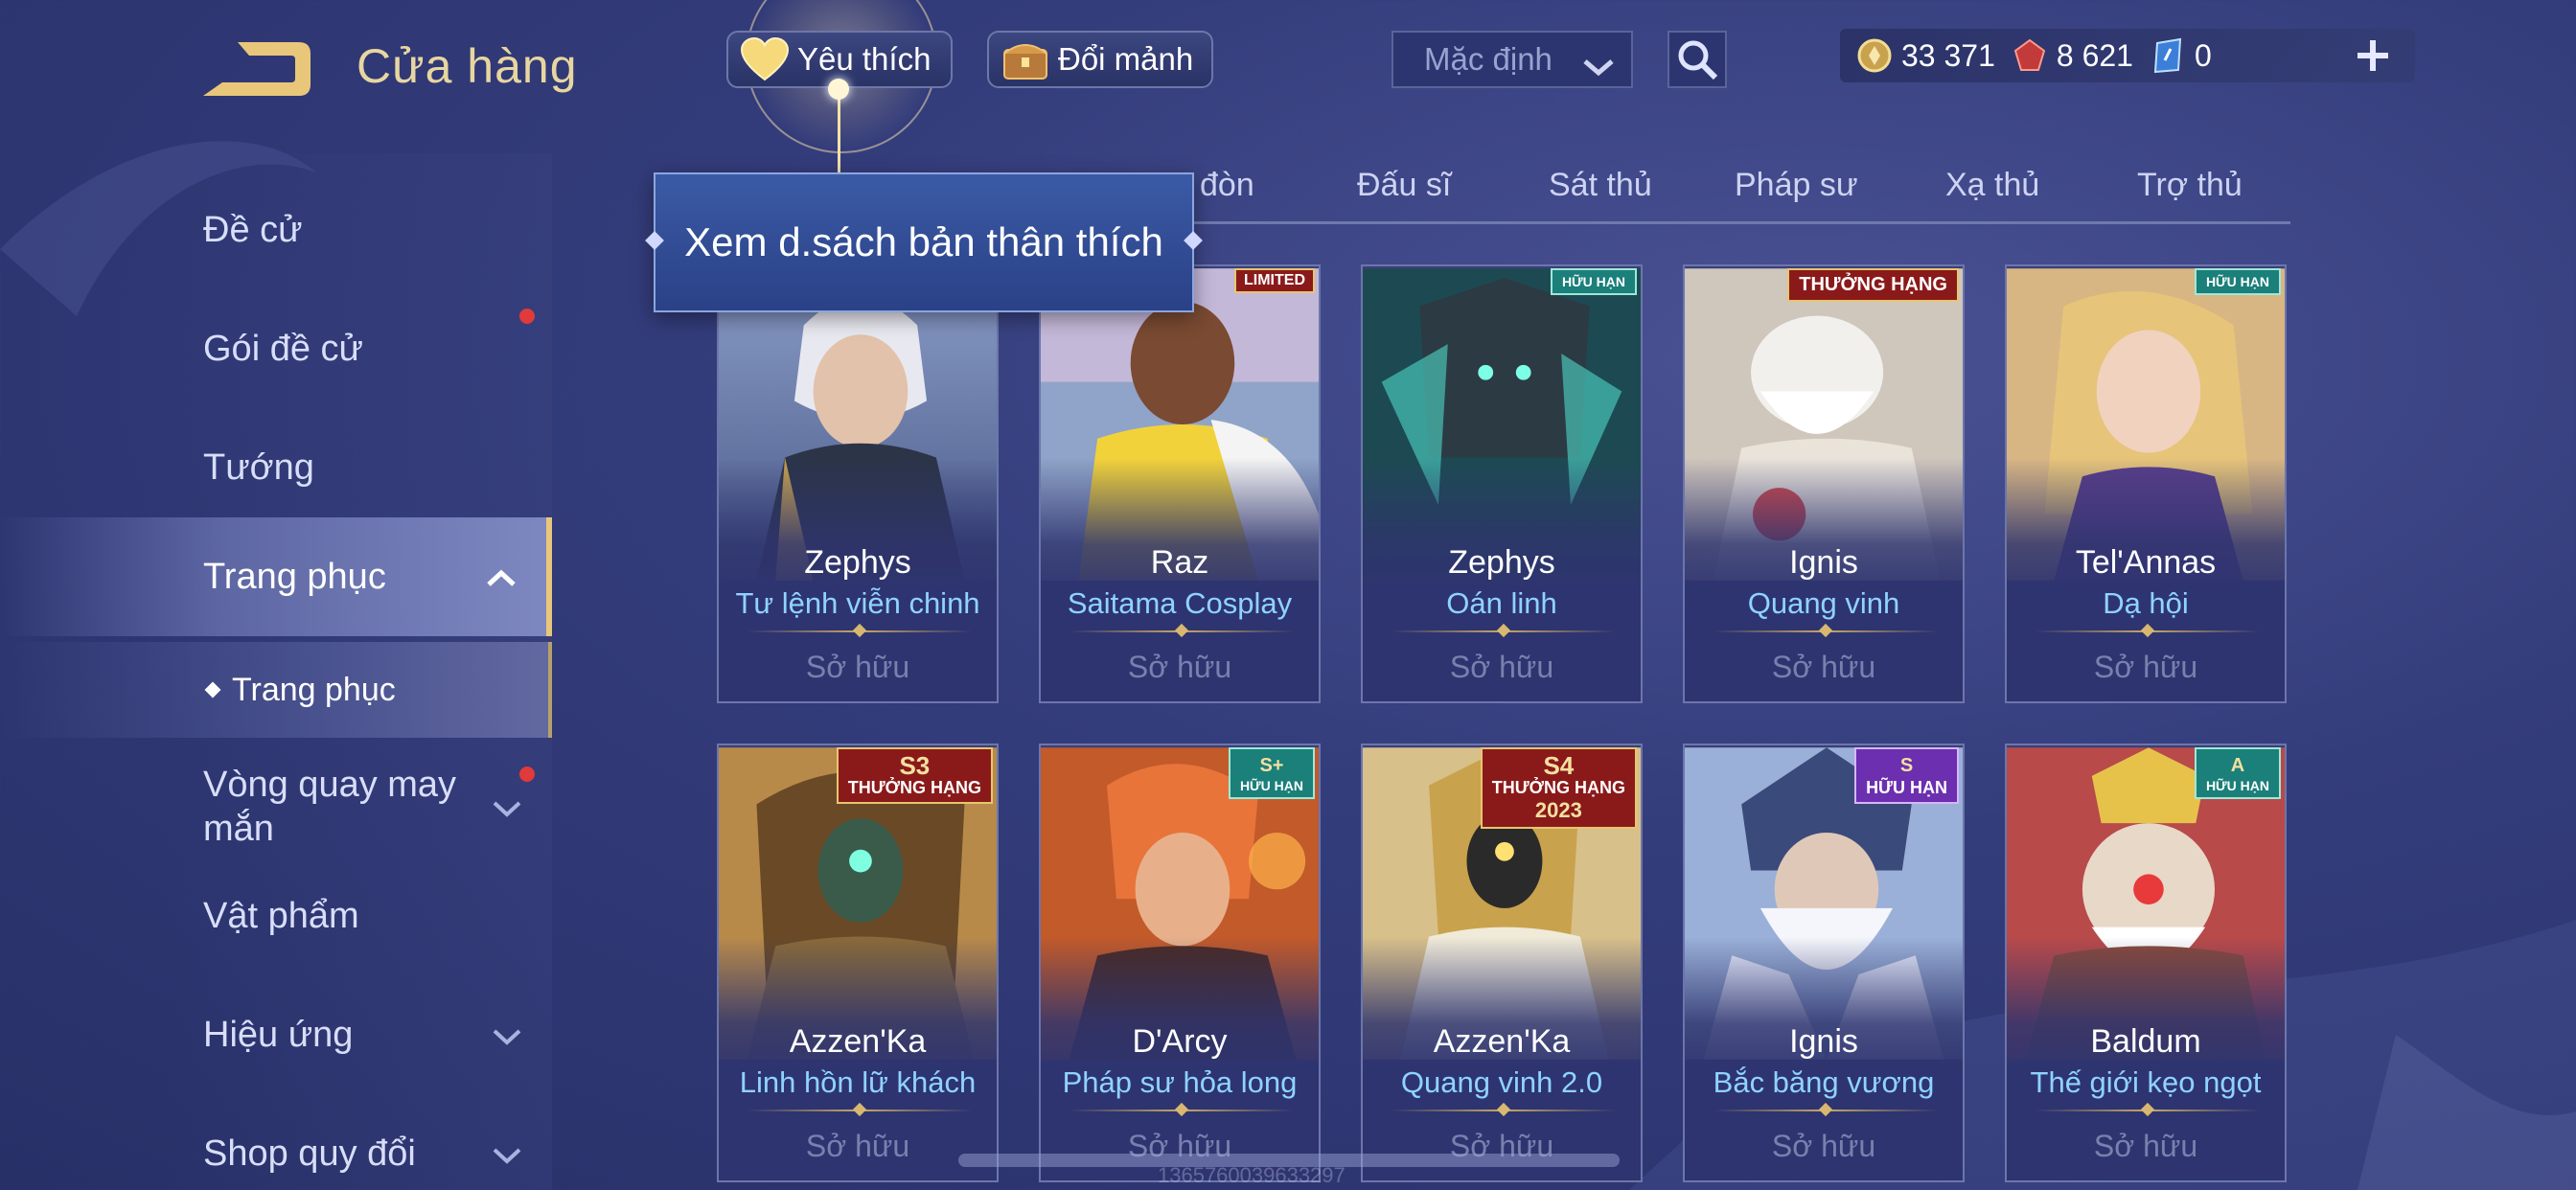  I want to click on shard-exchange-button: Đổi mảnh, so click(1100, 60).